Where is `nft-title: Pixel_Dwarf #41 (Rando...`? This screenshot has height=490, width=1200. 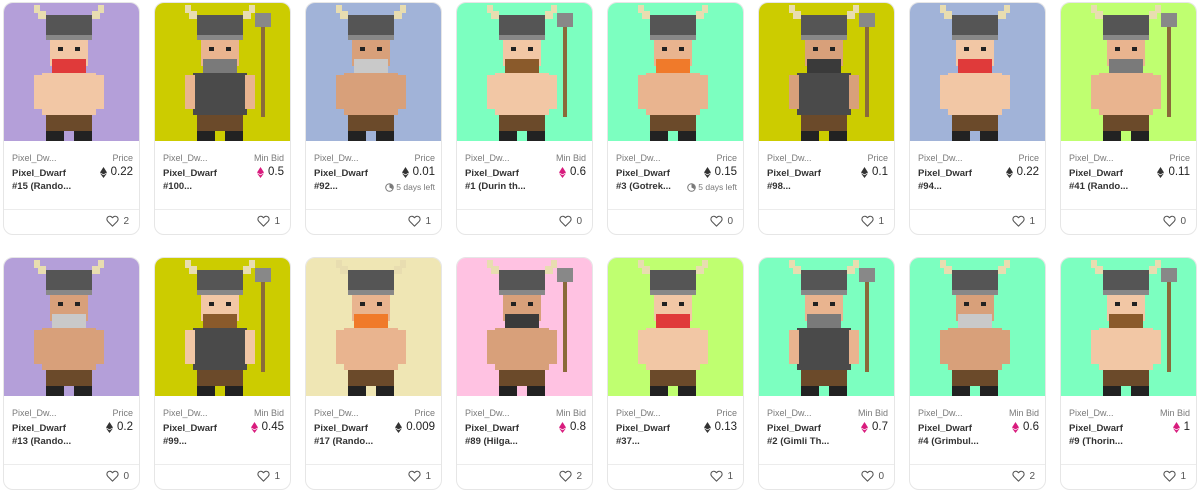
nft-title: Pixel_Dwarf #41 (Rando... is located at coordinates (1098, 180).